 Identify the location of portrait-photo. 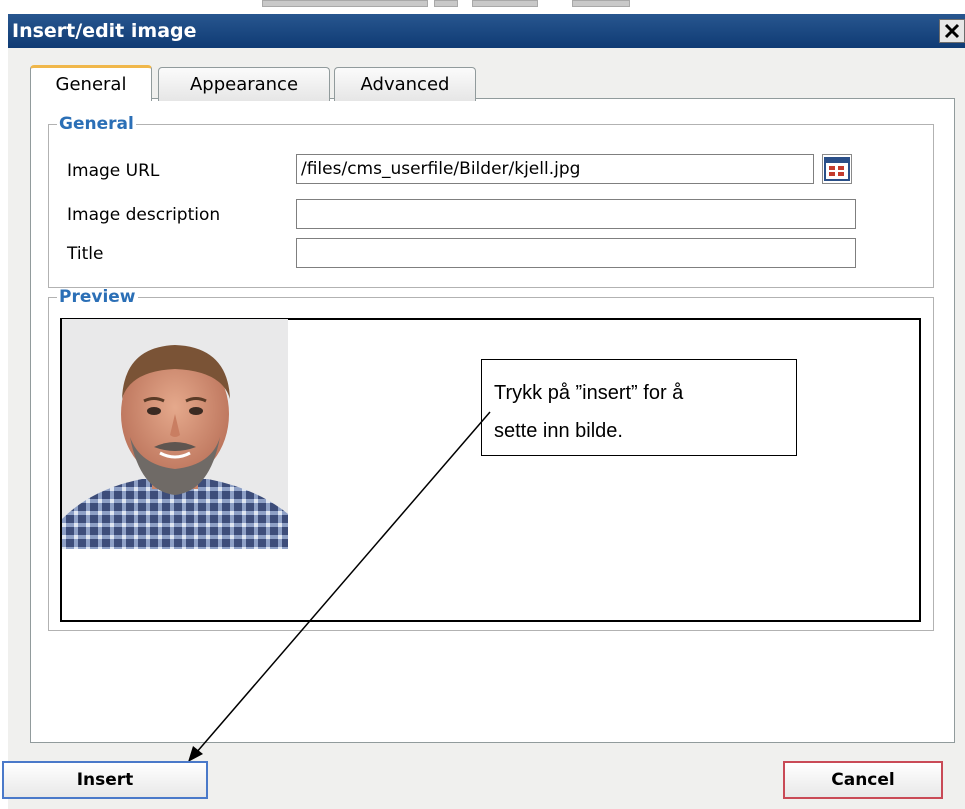
(175, 434).